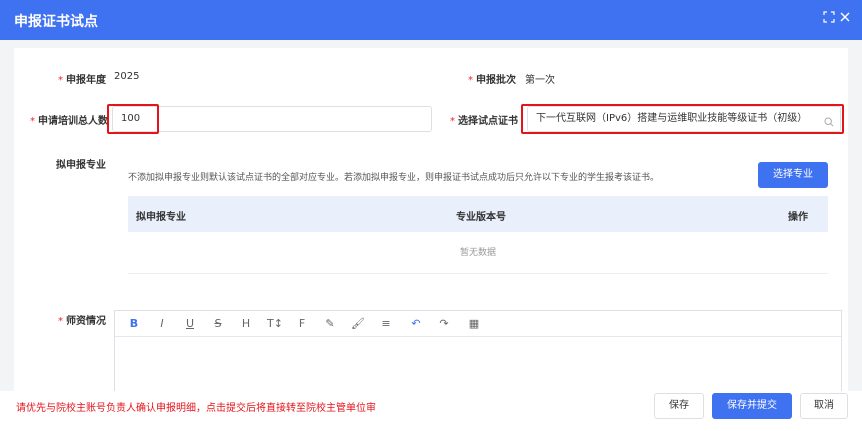  I want to click on total-highlight, so click(133, 119).